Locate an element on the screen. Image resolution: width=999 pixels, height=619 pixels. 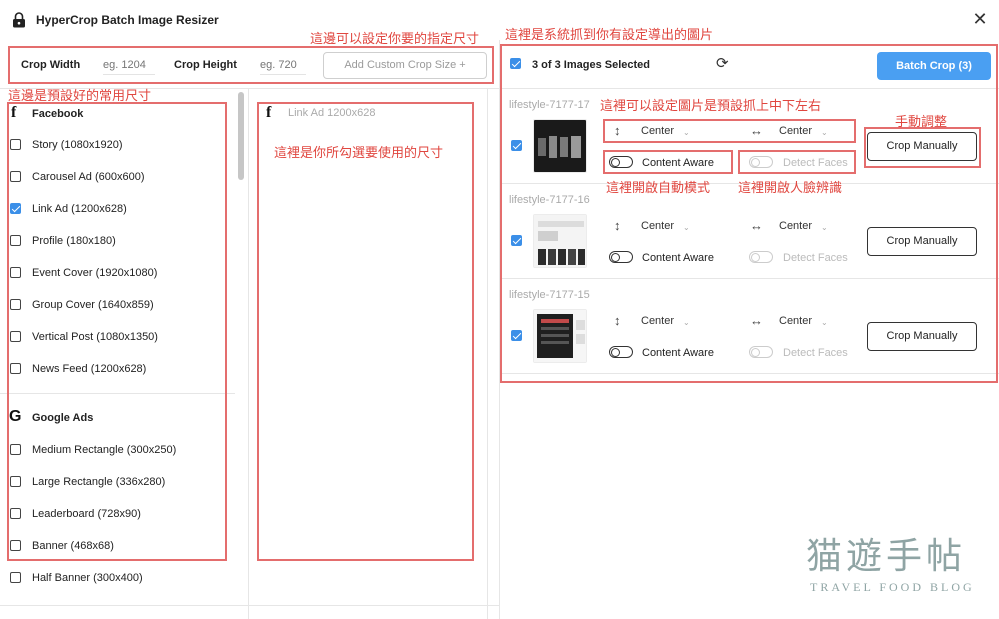
watermark-logo: 猫遊手帖 is located at coordinates (886, 556).